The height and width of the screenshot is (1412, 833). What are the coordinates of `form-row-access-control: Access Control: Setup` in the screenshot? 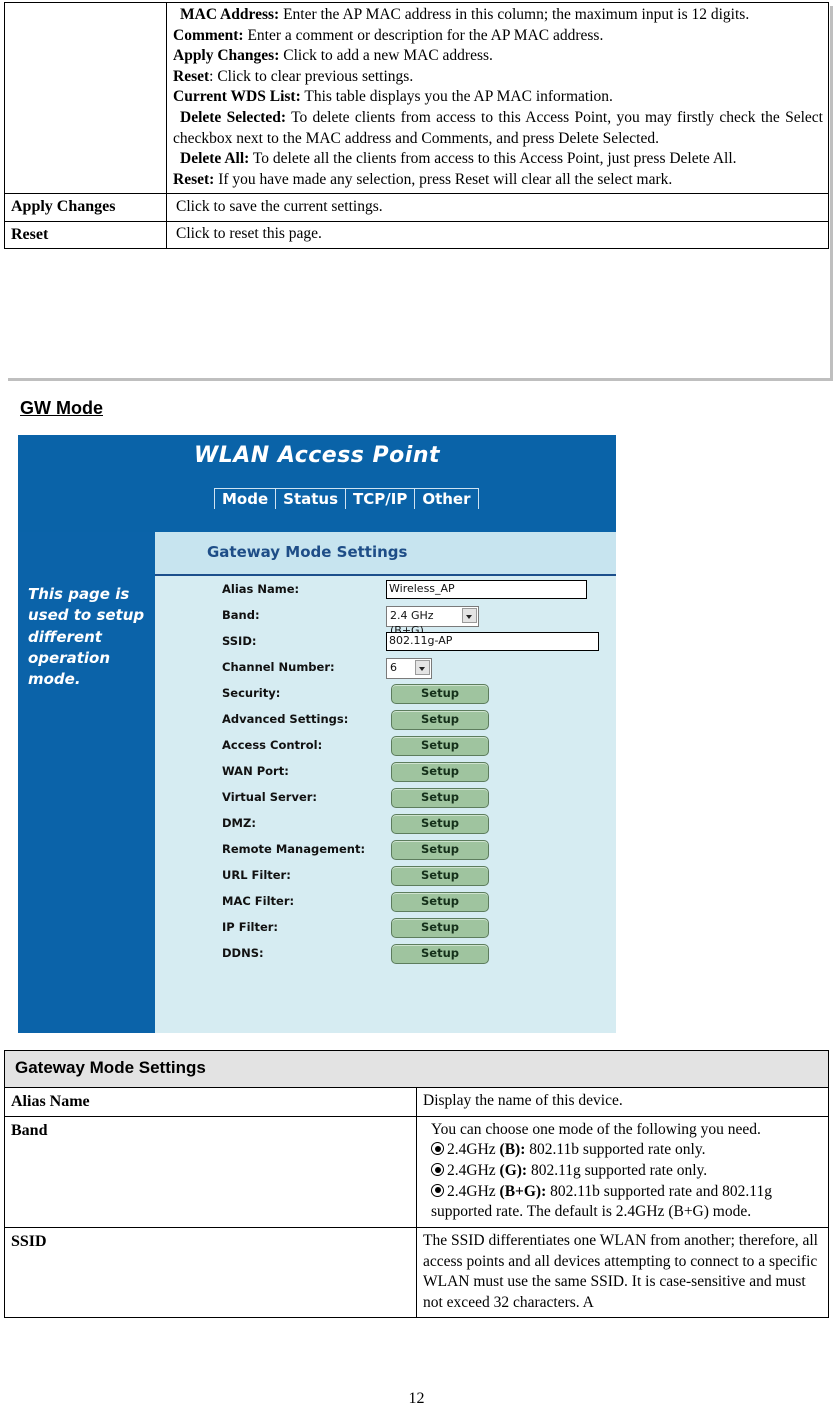 It's located at (385, 749).